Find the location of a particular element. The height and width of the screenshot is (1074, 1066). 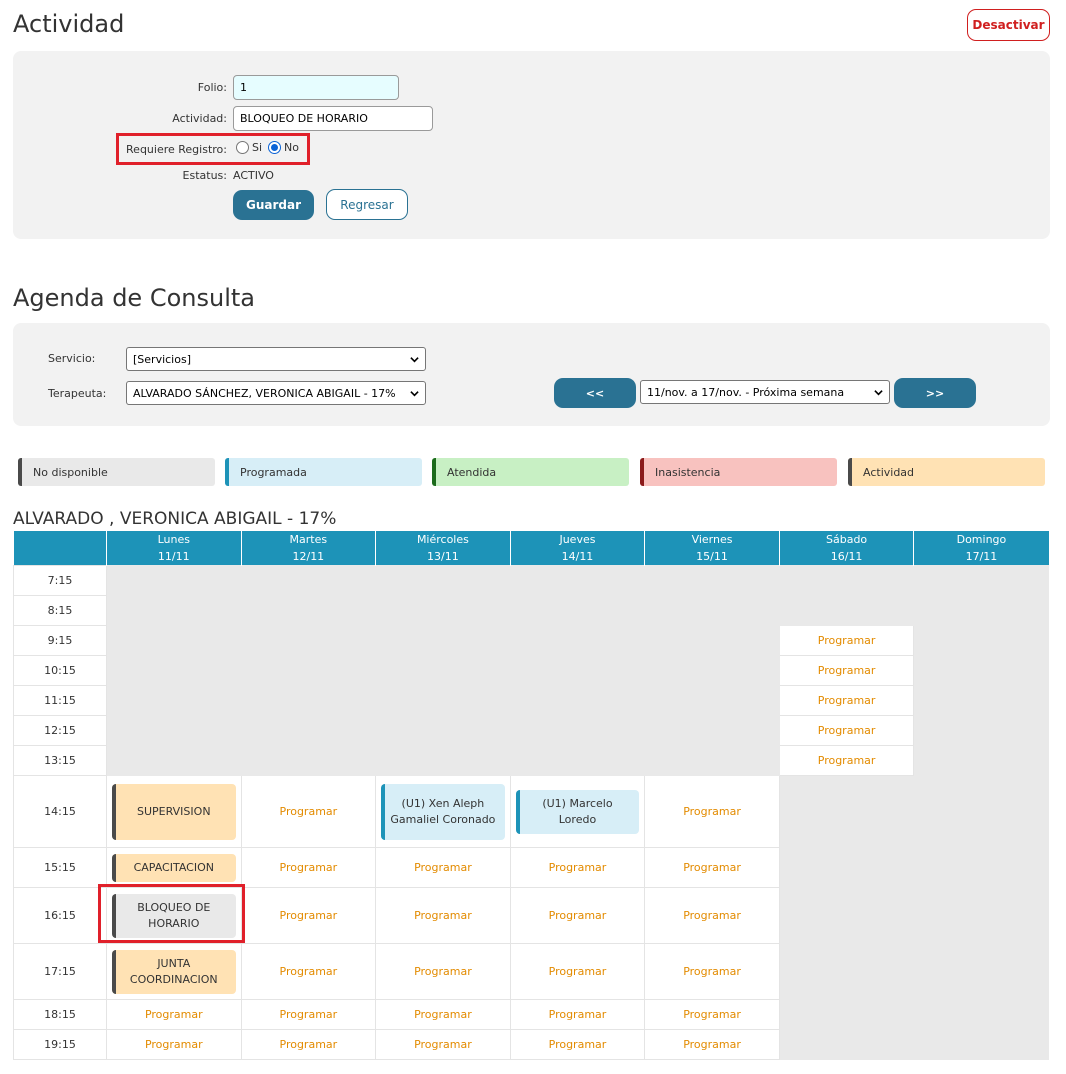

activity-block: JUNTA COORDINACION is located at coordinates (174, 971).